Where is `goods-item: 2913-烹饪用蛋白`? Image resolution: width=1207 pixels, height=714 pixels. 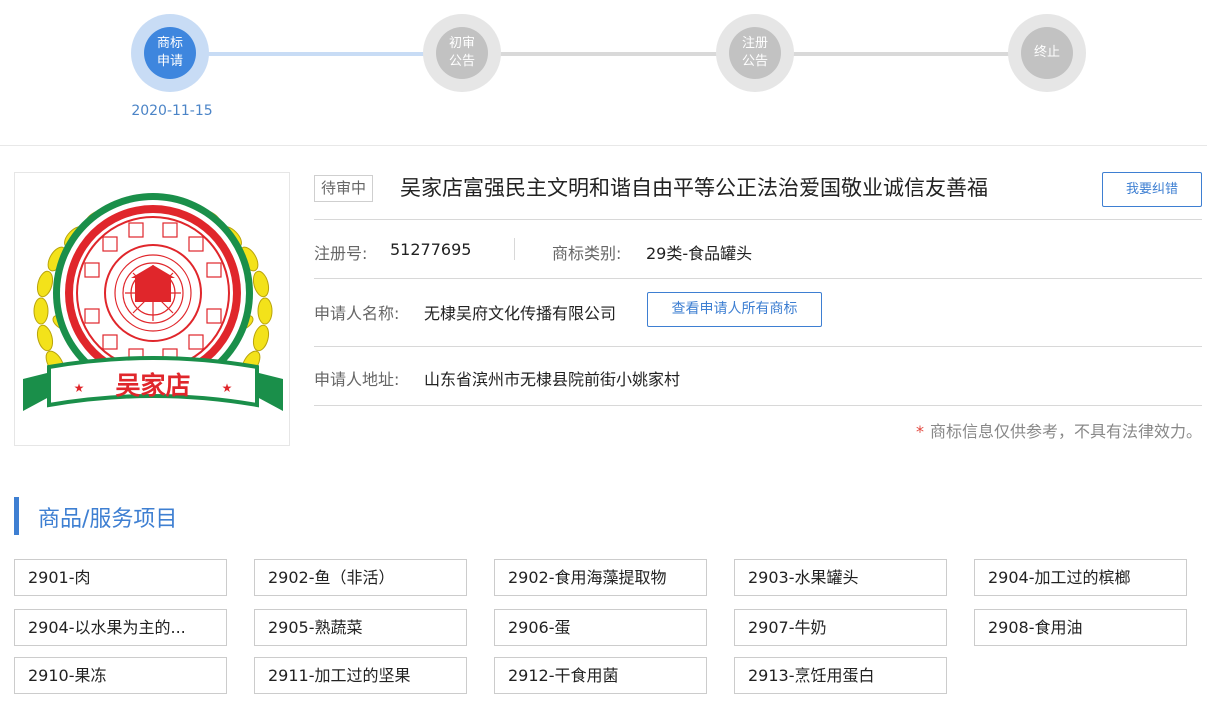 goods-item: 2913-烹饪用蛋白 is located at coordinates (840, 675).